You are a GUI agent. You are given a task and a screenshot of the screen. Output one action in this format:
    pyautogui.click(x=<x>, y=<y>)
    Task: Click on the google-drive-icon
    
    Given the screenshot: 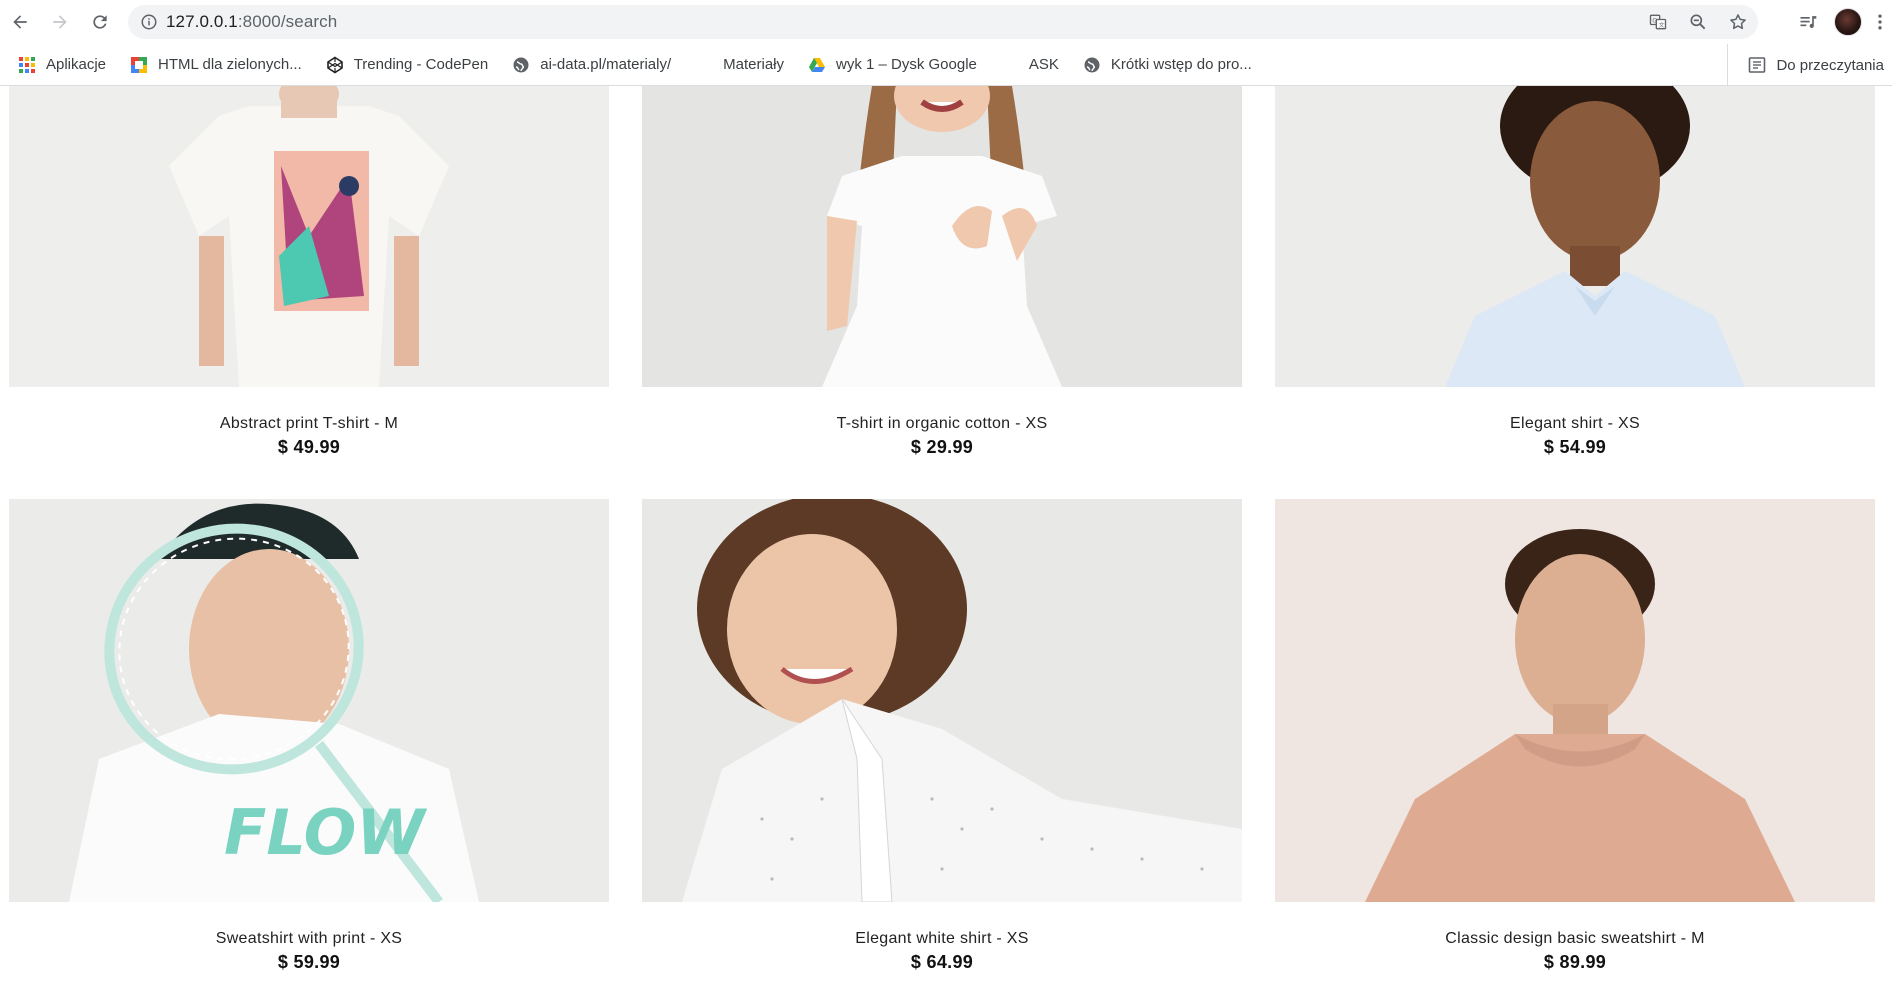 What is the action you would take?
    pyautogui.click(x=817, y=65)
    